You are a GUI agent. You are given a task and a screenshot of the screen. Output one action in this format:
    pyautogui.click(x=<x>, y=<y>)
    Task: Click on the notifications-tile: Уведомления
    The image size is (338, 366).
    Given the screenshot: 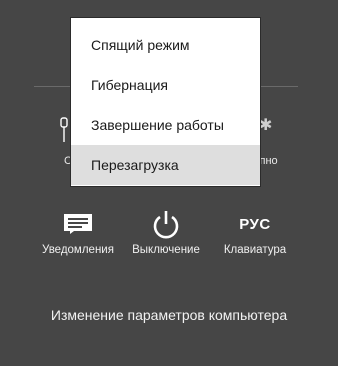 What is the action you would take?
    pyautogui.click(x=78, y=231)
    